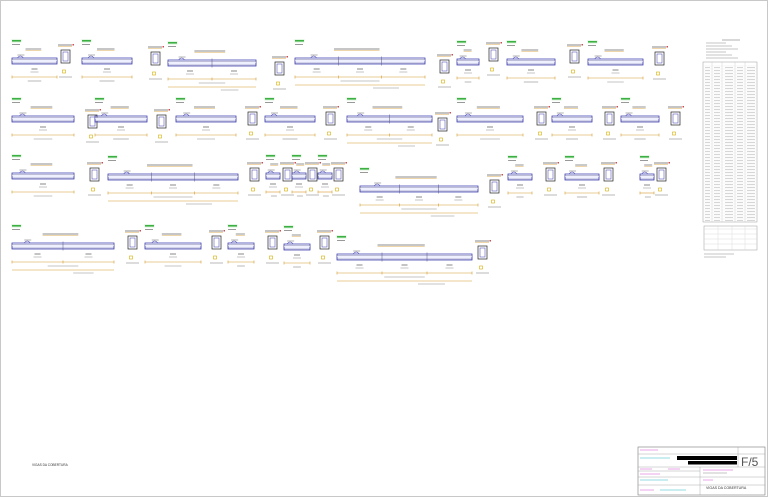 This screenshot has width=768, height=497. Describe the element at coordinates (50, 465) in the screenshot. I see `view-caption: VIGAS DA COBERTURA` at that location.